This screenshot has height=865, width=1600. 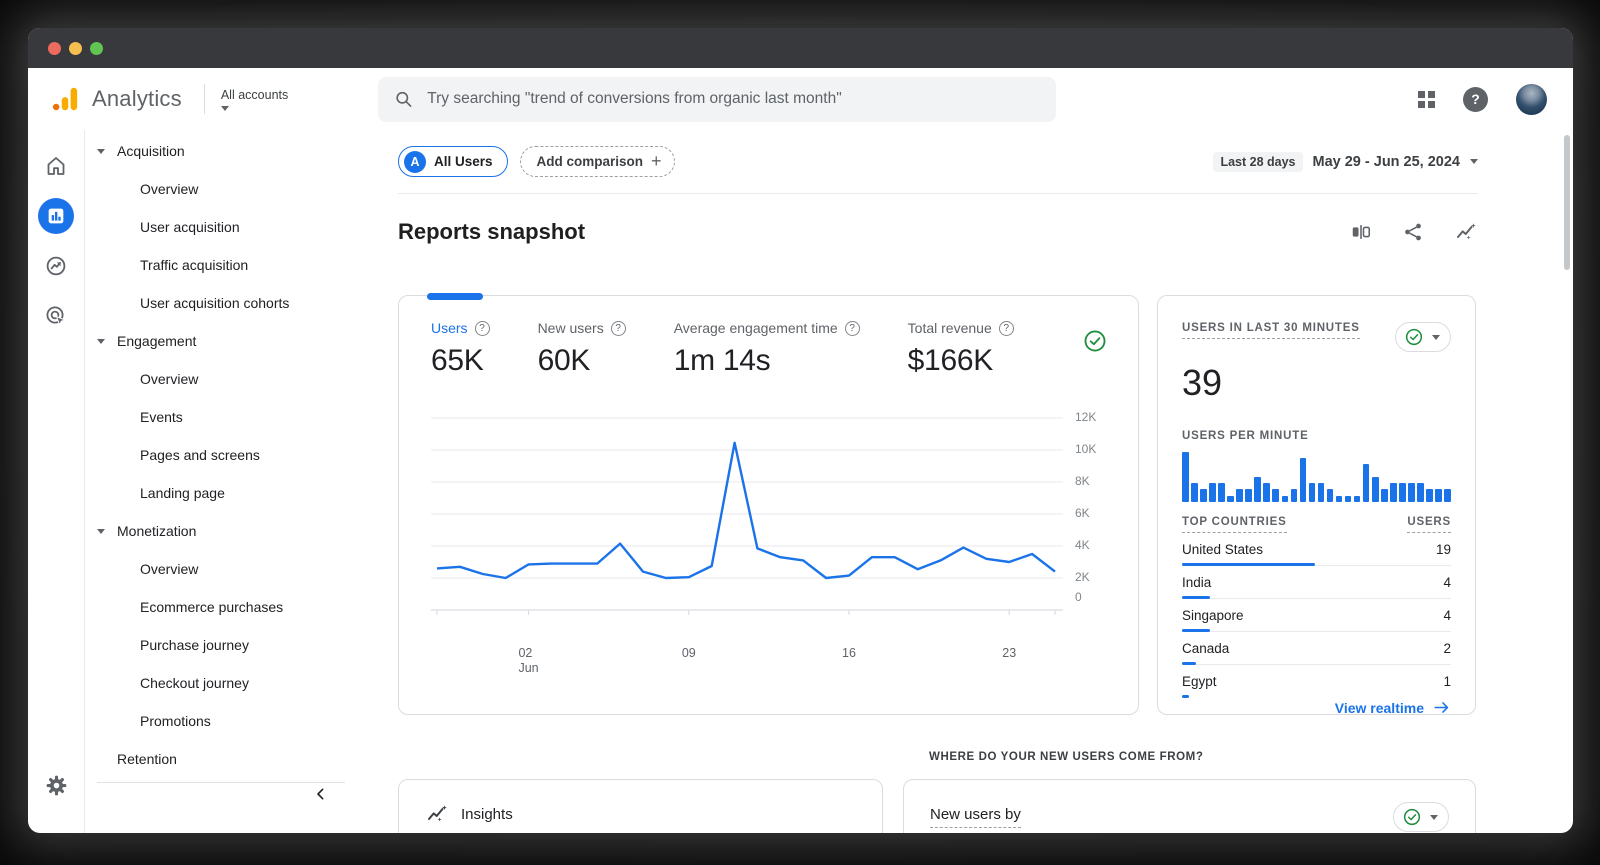 I want to click on sidebar-item-user-acquisition-cohorts: User acquisition cohorts, so click(x=223, y=303).